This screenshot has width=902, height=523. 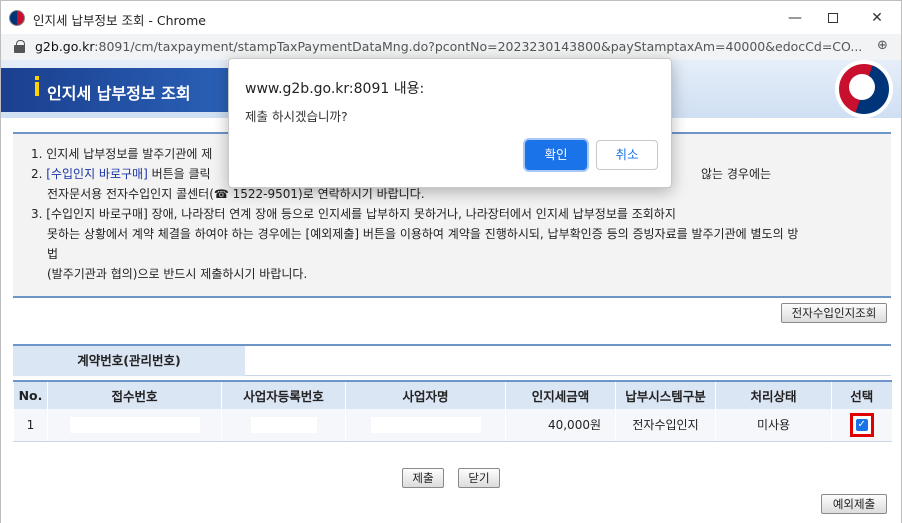 I want to click on maximize-button, so click(x=833, y=18).